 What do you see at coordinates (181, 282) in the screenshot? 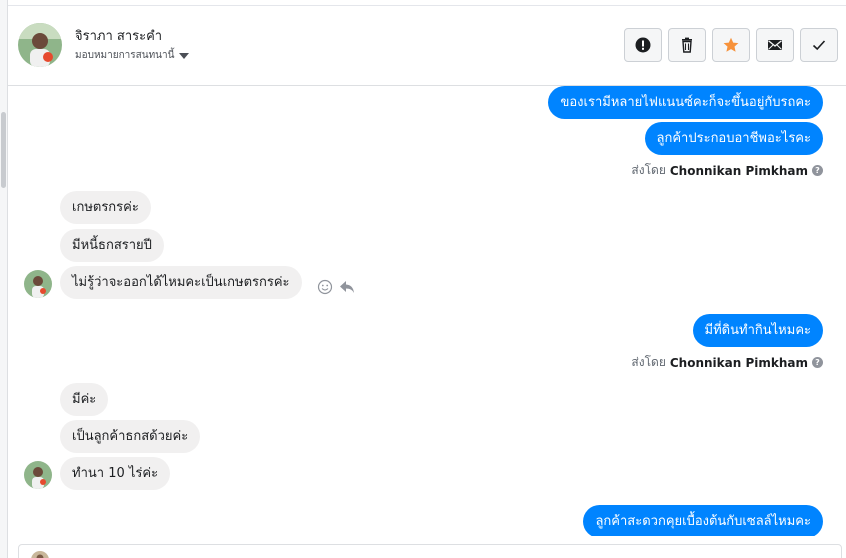
I see `message-bubble-incoming: ไม่รู้ว่าจะออกได้ไหมคะเป็นเกษตรกรค่ะ` at bounding box center [181, 282].